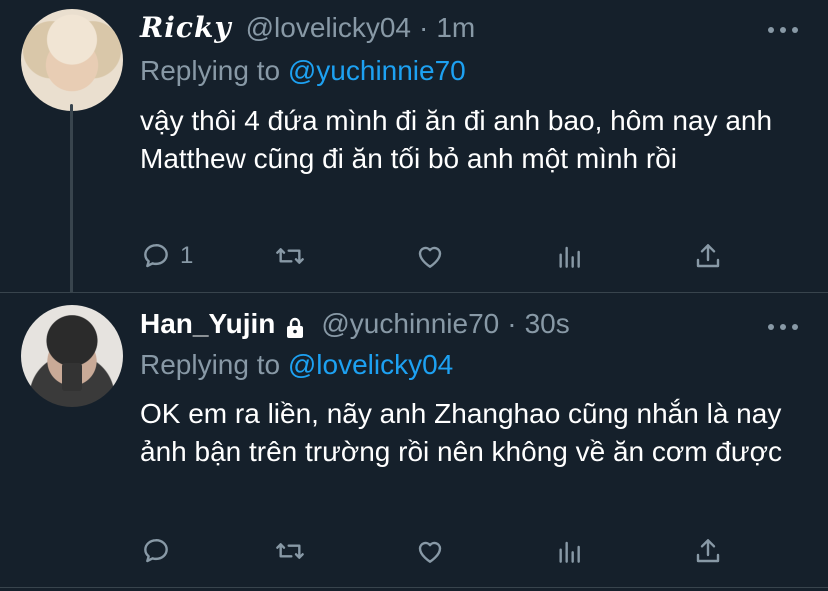 The width and height of the screenshot is (828, 591). I want to click on reply-button, so click(160, 551).